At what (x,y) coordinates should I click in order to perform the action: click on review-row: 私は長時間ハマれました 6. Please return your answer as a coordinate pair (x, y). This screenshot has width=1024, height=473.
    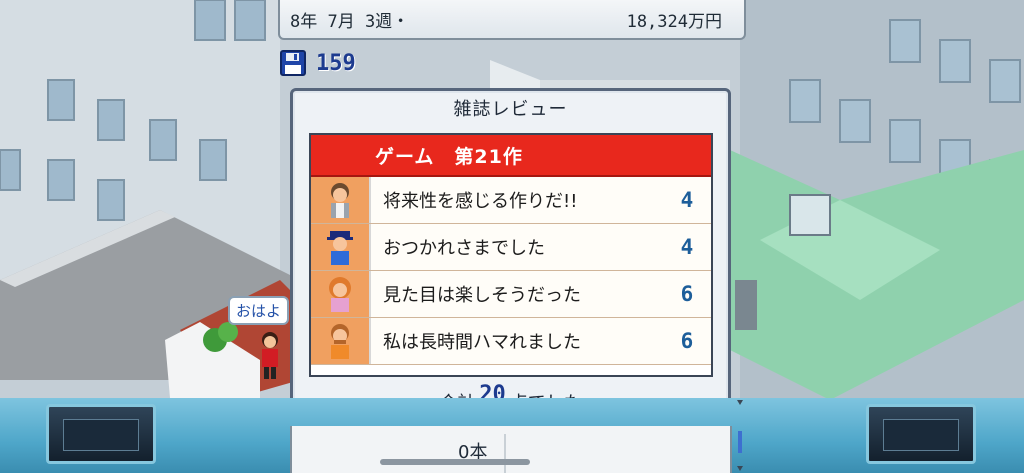
    Looking at the image, I should click on (511, 341).